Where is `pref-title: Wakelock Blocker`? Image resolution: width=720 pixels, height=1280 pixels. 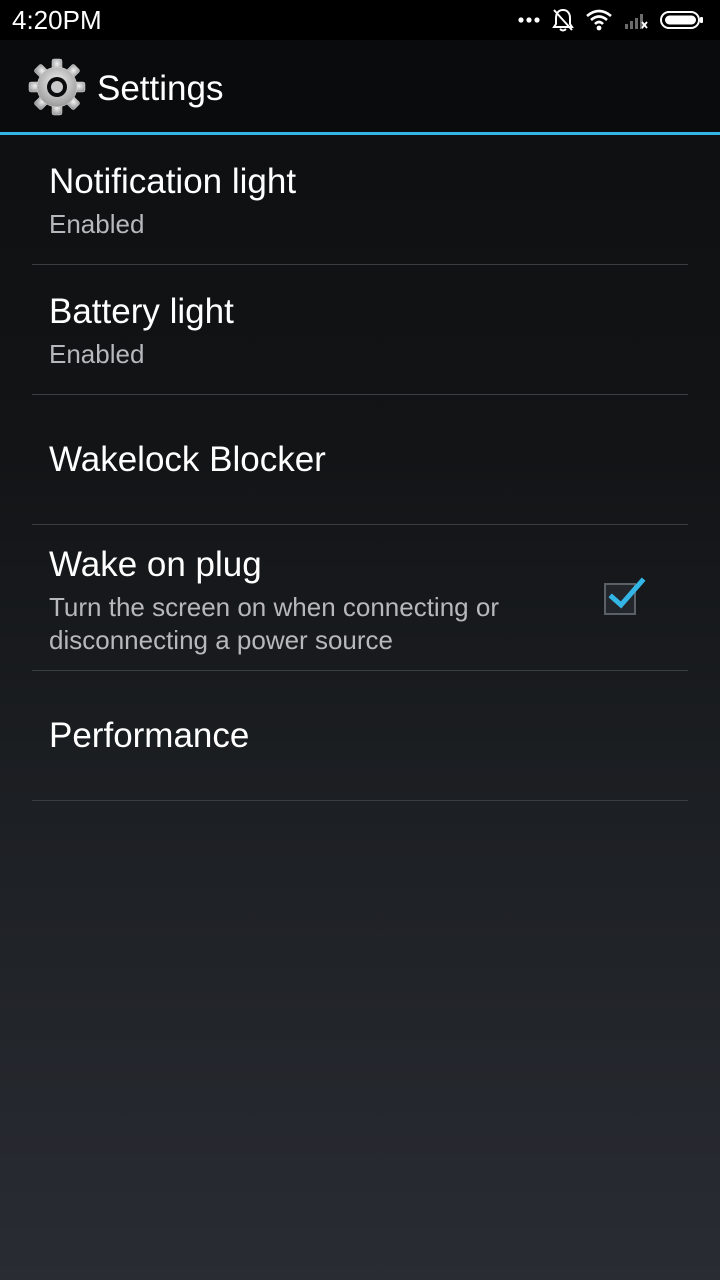
pref-title: Wakelock Blocker is located at coordinates (187, 459).